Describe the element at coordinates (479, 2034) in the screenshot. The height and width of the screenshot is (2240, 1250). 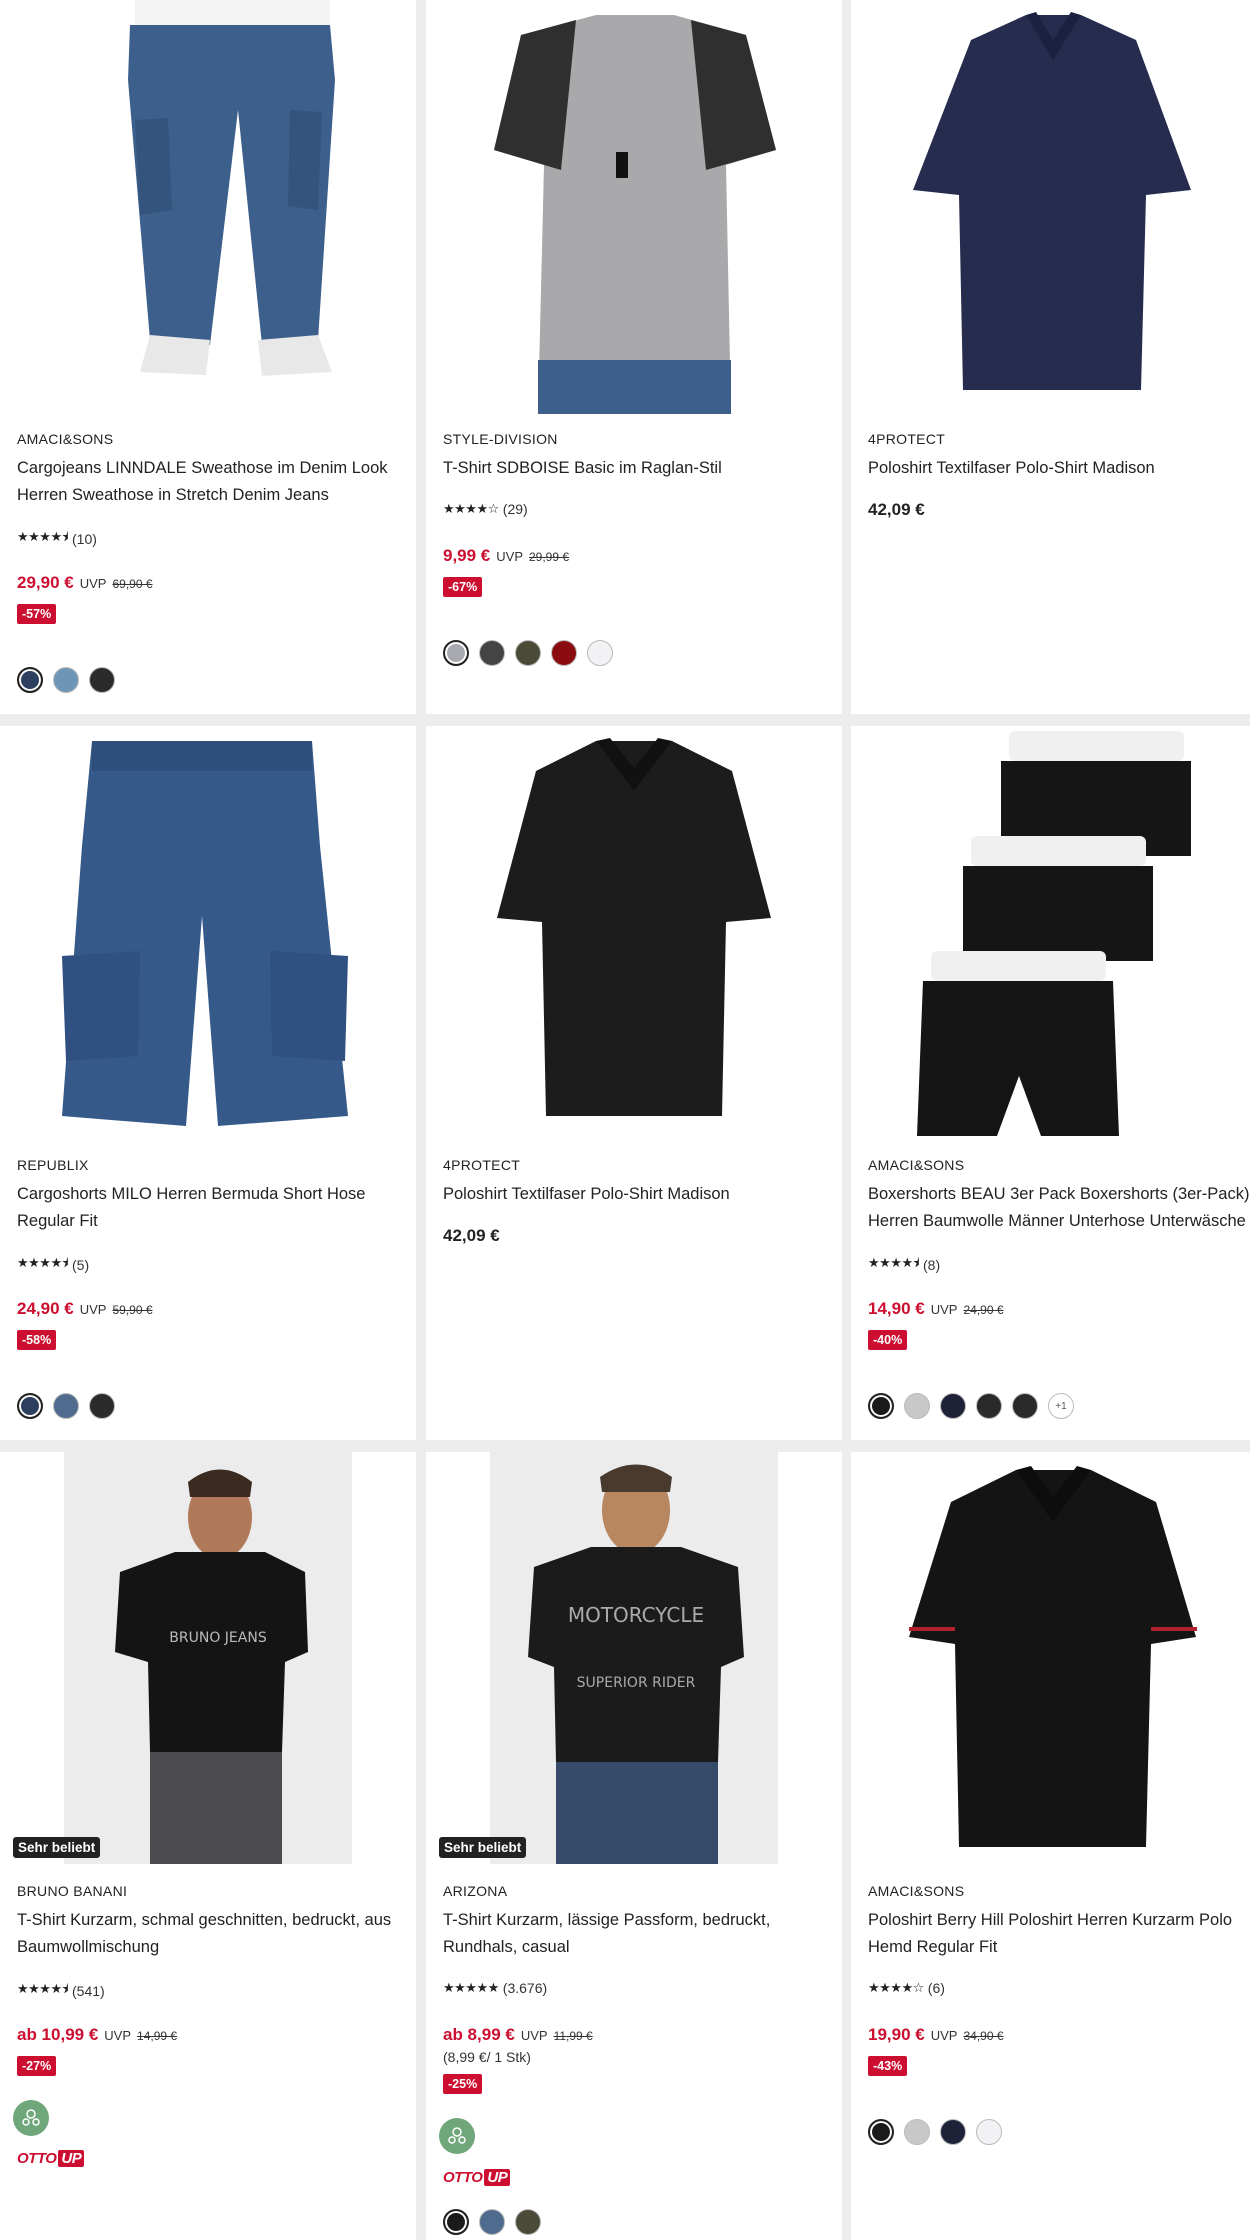
I see `product-price: ab 8,99 €` at that location.